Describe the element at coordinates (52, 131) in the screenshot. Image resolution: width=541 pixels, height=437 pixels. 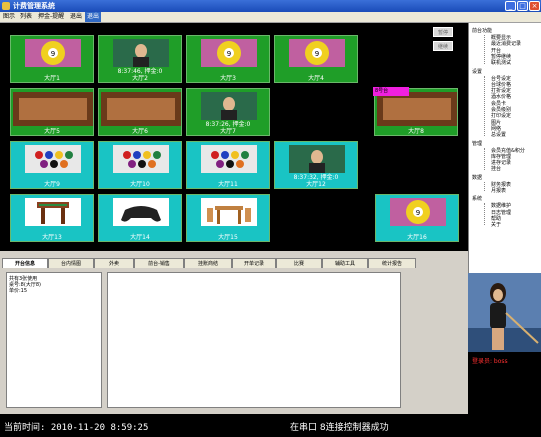
I see `tile-label: 大厅5` at that location.